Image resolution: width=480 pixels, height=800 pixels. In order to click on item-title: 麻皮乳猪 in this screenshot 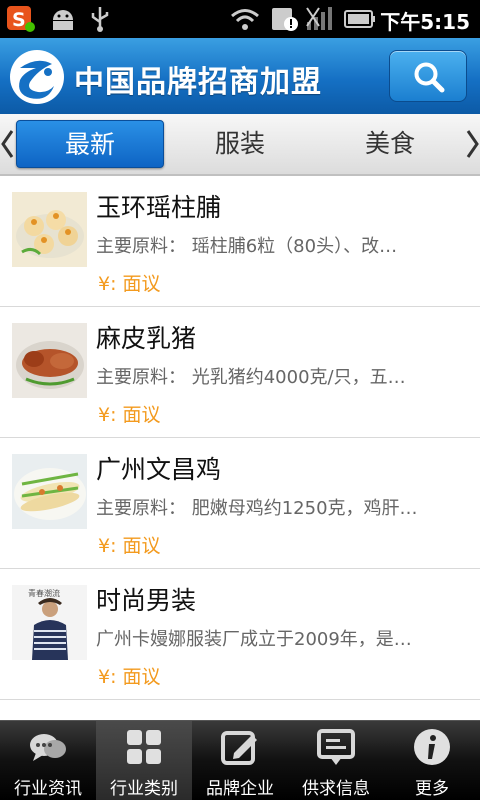, I will do `click(146, 338)`.